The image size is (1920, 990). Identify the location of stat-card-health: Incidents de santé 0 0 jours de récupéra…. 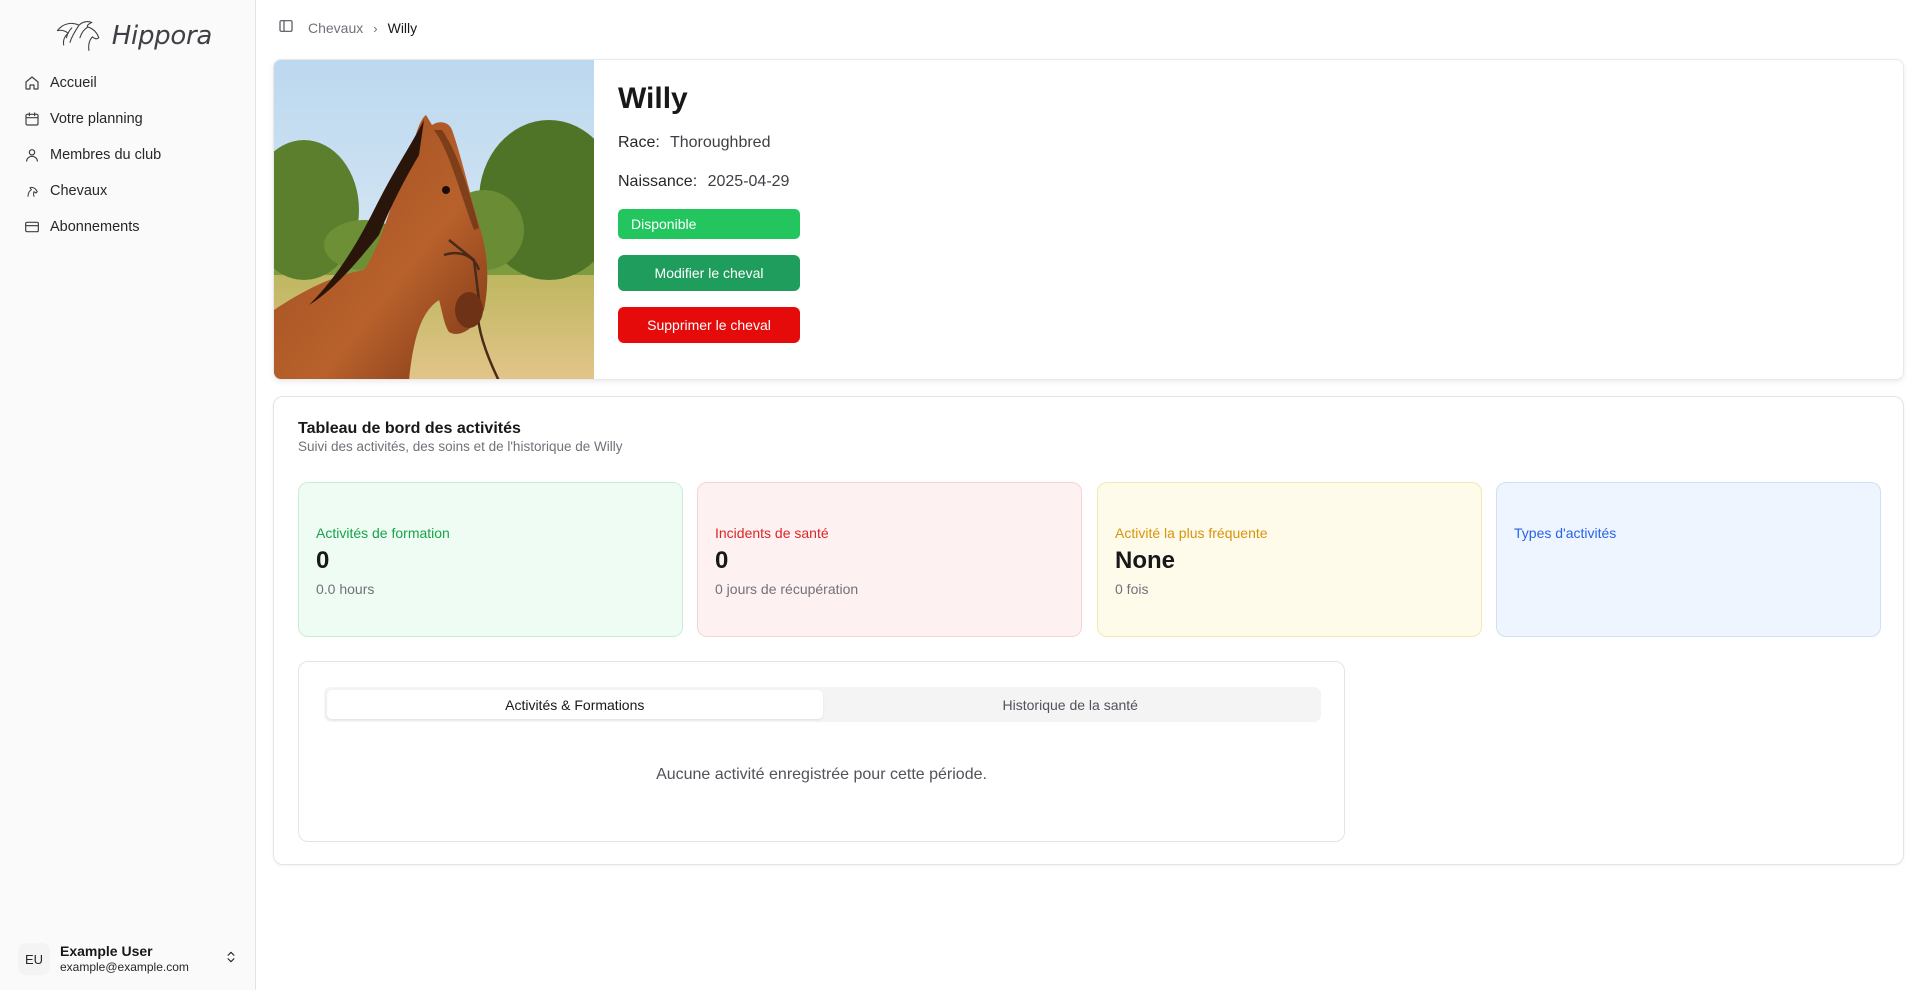
(889, 559).